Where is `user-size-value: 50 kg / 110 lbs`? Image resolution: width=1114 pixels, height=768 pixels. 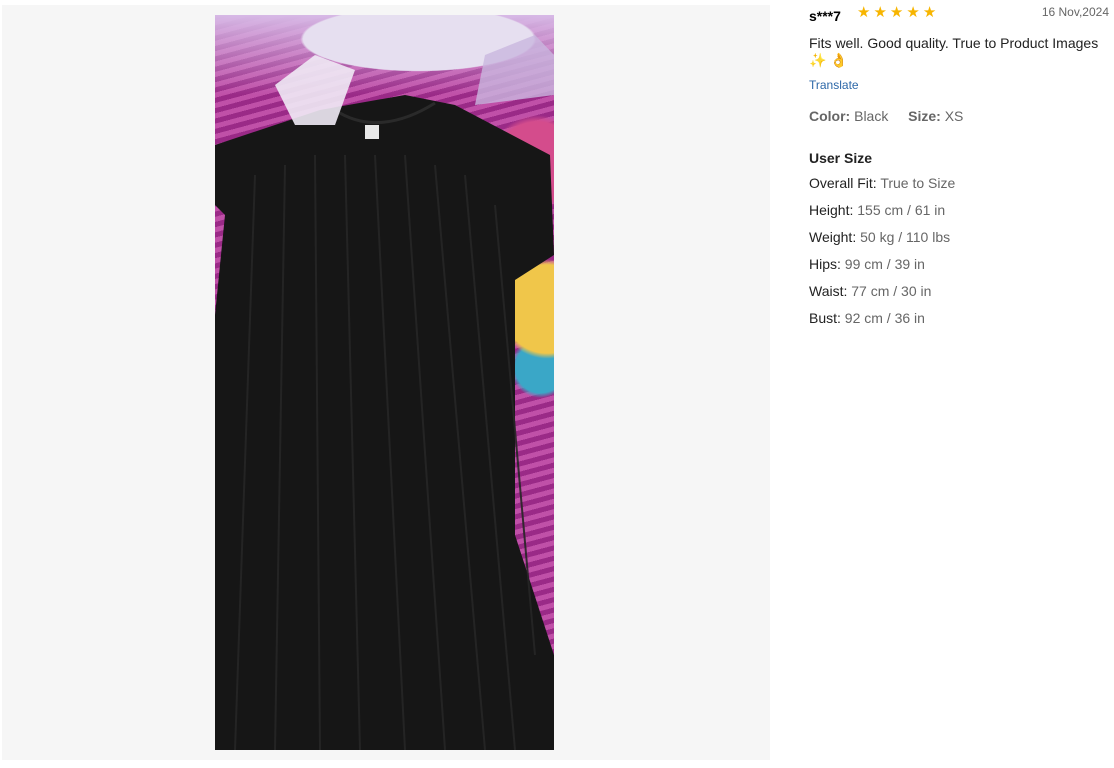 user-size-value: 50 kg / 110 lbs is located at coordinates (905, 237).